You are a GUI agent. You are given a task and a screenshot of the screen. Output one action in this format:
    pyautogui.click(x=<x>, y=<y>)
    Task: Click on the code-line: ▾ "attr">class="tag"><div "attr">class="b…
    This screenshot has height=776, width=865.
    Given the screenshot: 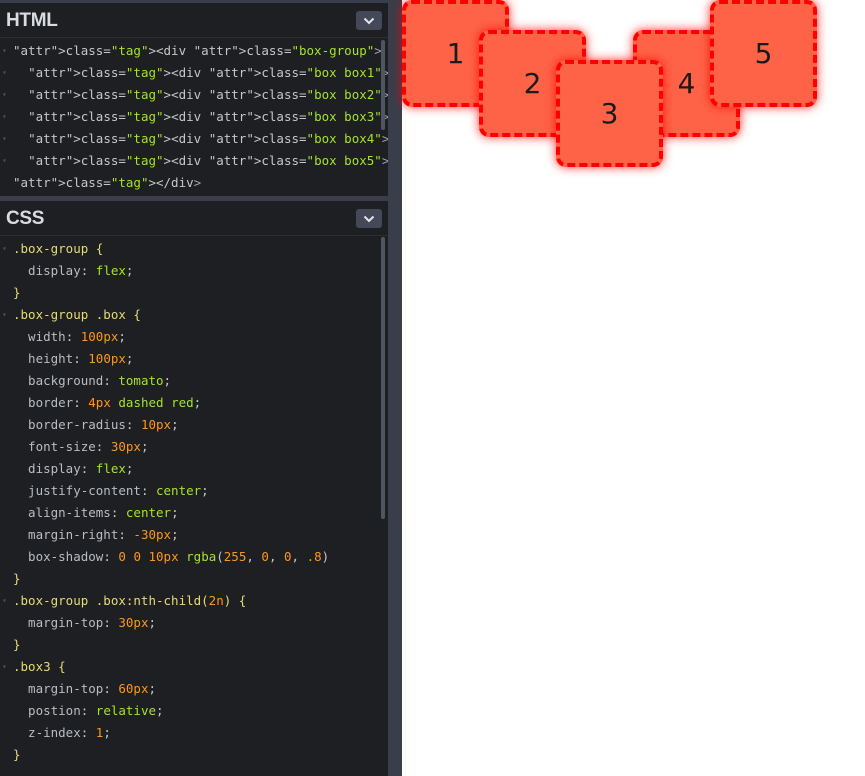 What is the action you would take?
    pyautogui.click(x=194, y=51)
    